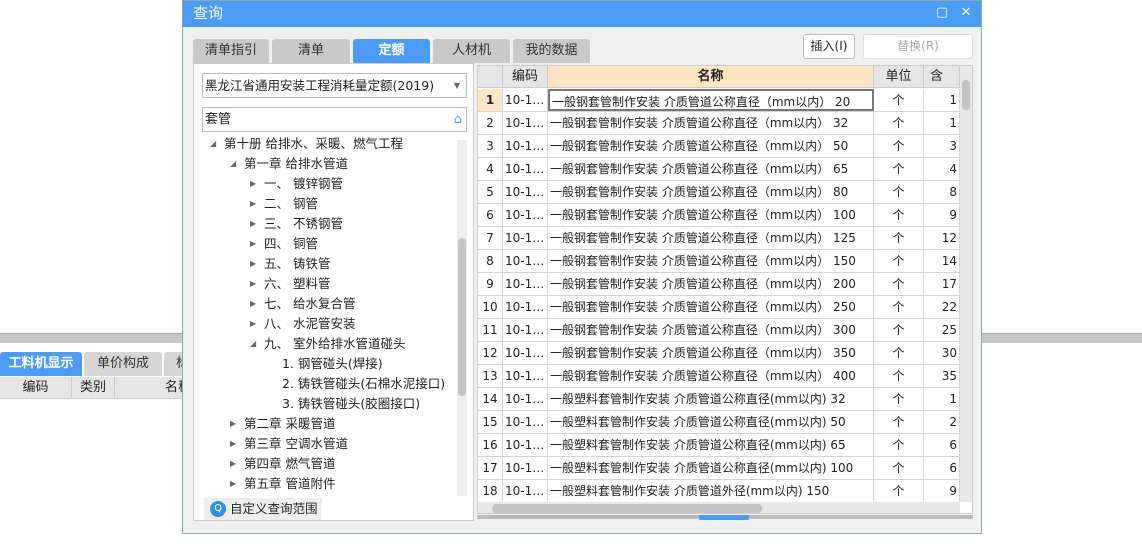 This screenshot has height=547, width=1142. What do you see at coordinates (719, 123) in the screenshot?
I see `table-row: 2 10-1… 一般钢套管制作安装 介质管道公称直径（mm以内） 32 个 1` at bounding box center [719, 123].